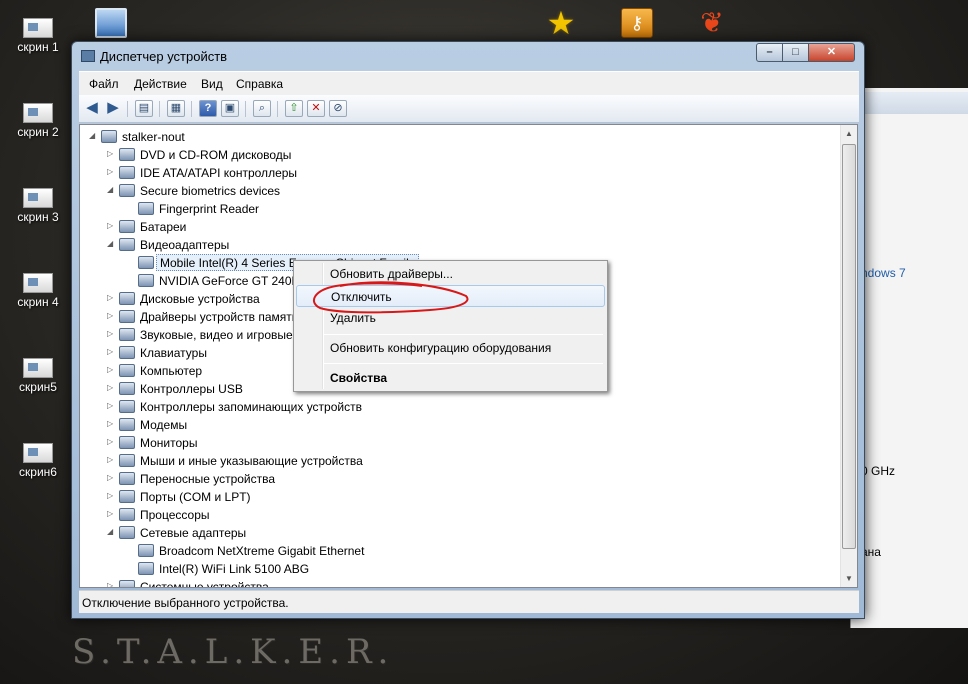 Image resolution: width=968 pixels, height=684 pixels. Describe the element at coordinates (191, 389) in the screenshot. I see `tree-item-label: Контроллеры USB` at that location.